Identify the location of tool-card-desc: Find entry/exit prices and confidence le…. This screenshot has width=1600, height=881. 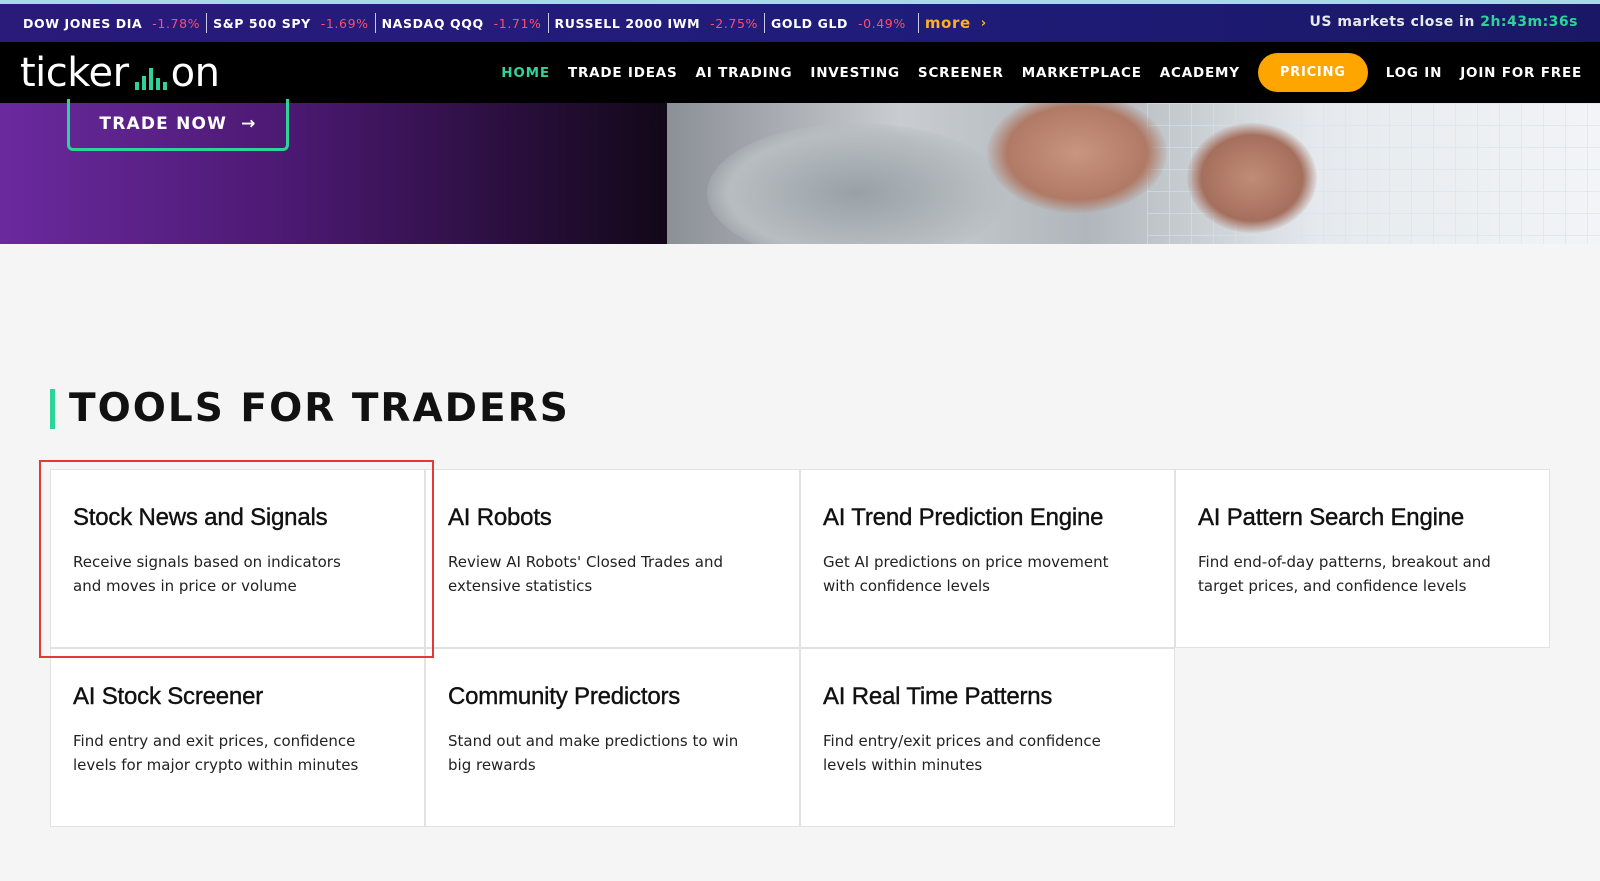
(962, 753).